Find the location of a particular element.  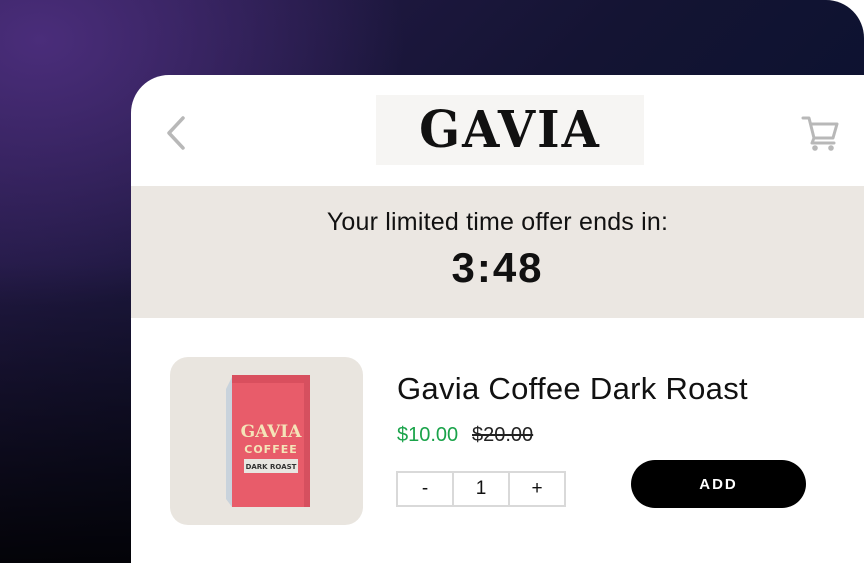

bag-brand-line2: COFFEE is located at coordinates (270, 449).